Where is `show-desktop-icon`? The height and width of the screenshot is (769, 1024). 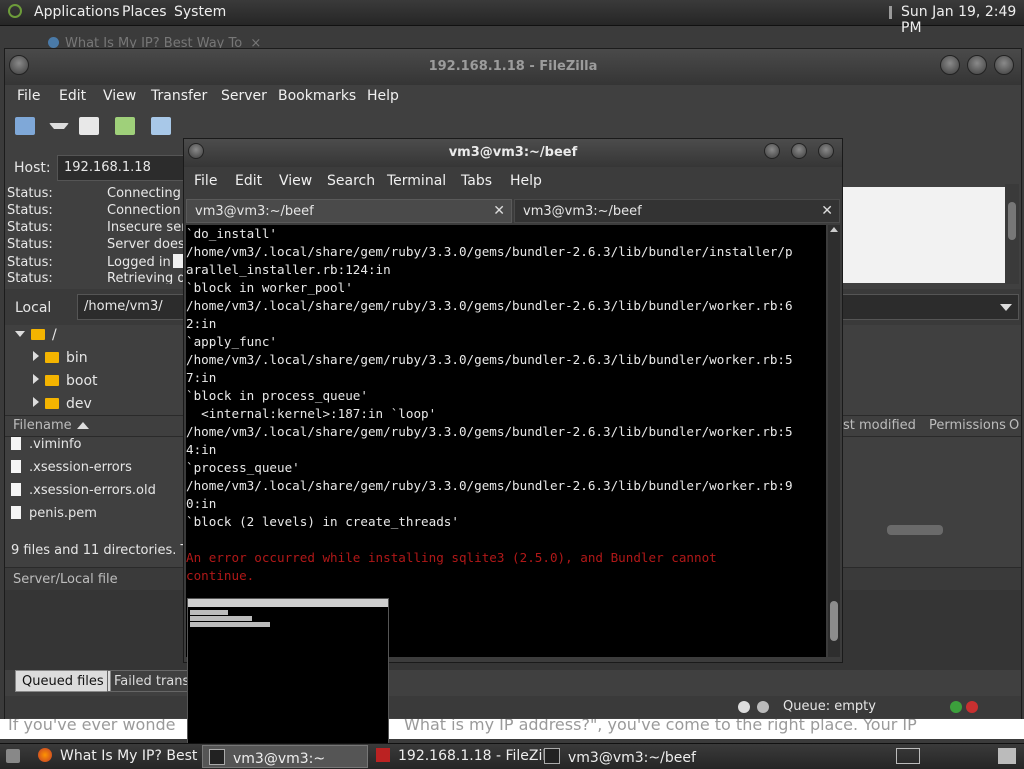
show-desktop-icon is located at coordinates (13, 756).